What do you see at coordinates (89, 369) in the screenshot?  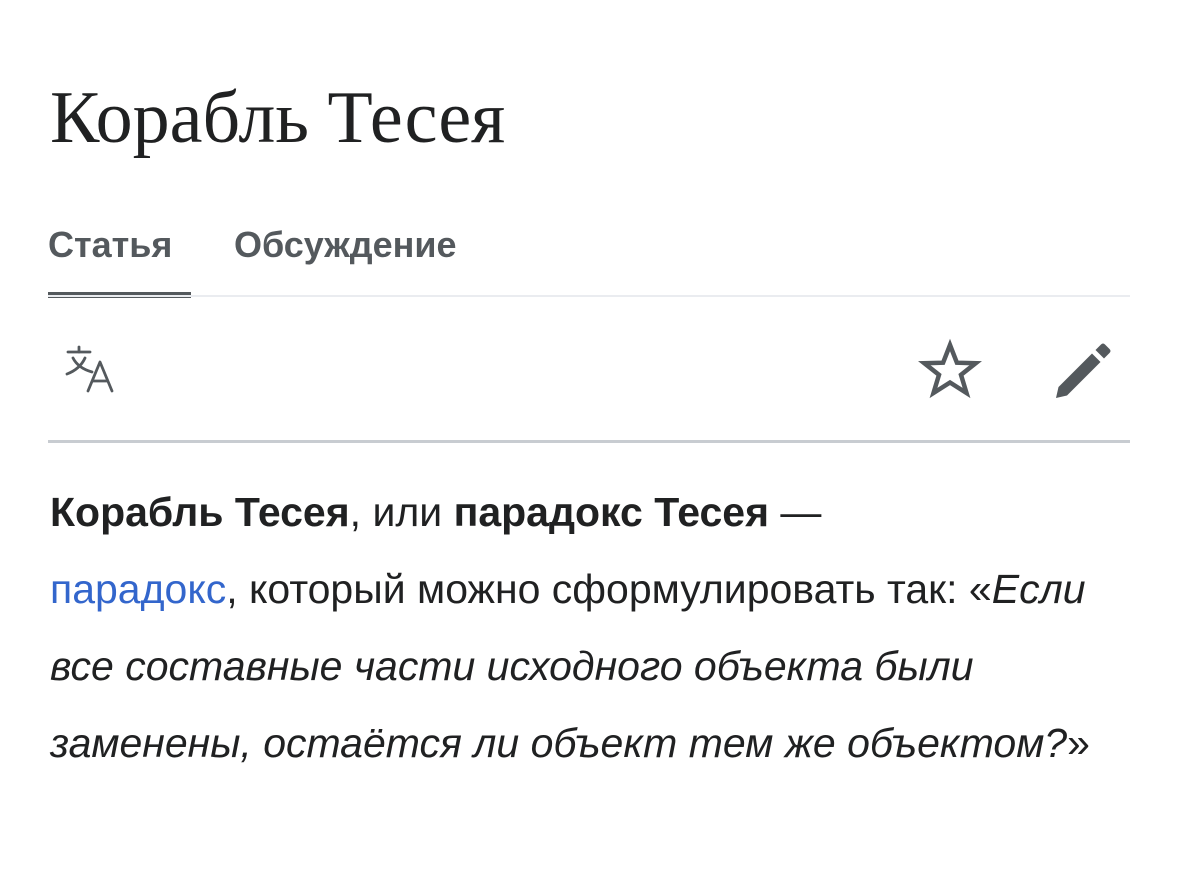 I see `translate-icon` at bounding box center [89, 369].